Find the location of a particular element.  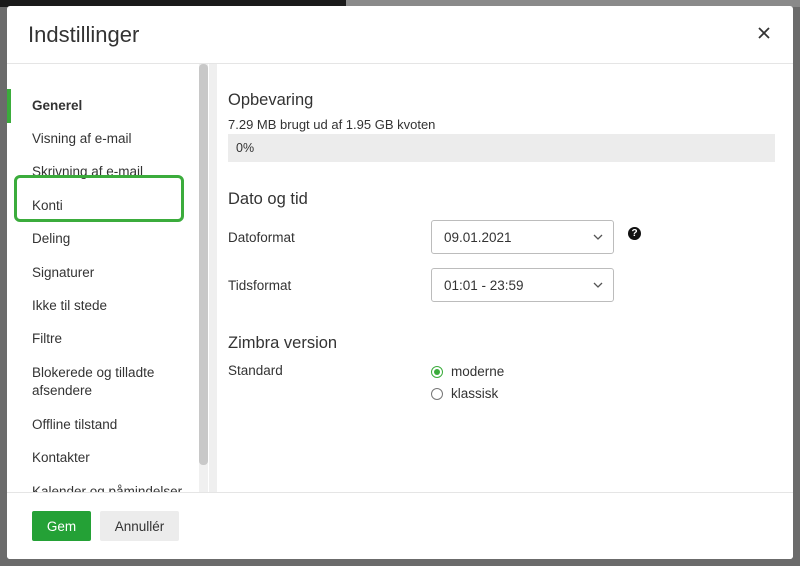

sidebar-item-generel: Generel is located at coordinates (102, 106).